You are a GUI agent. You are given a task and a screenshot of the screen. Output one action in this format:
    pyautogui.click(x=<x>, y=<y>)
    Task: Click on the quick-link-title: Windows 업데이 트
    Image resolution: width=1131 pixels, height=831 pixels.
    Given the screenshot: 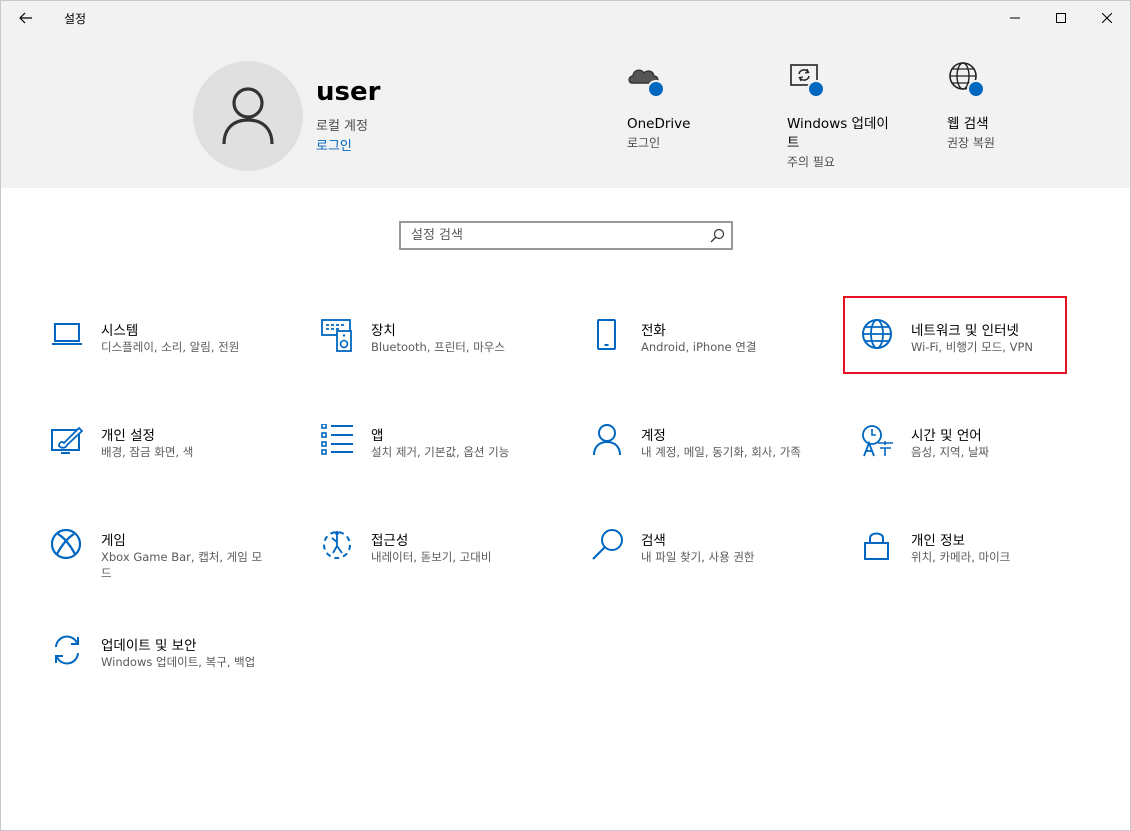 What is the action you would take?
    pyautogui.click(x=838, y=134)
    